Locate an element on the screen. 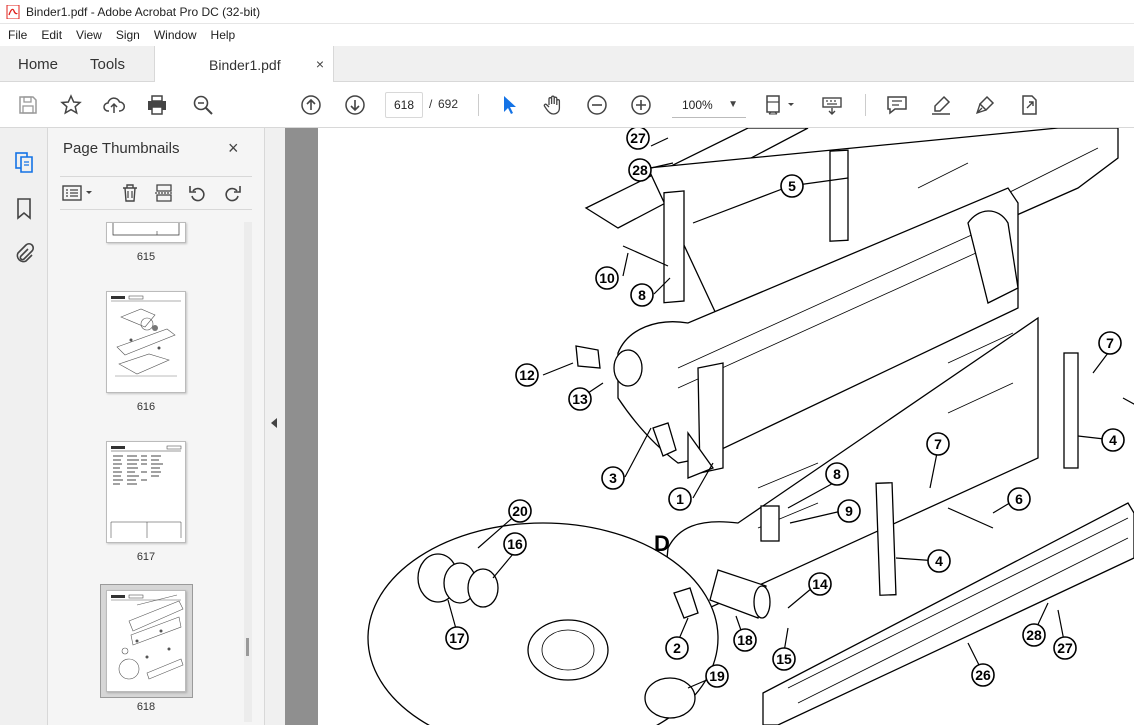  callout: 20 is located at coordinates (520, 511).